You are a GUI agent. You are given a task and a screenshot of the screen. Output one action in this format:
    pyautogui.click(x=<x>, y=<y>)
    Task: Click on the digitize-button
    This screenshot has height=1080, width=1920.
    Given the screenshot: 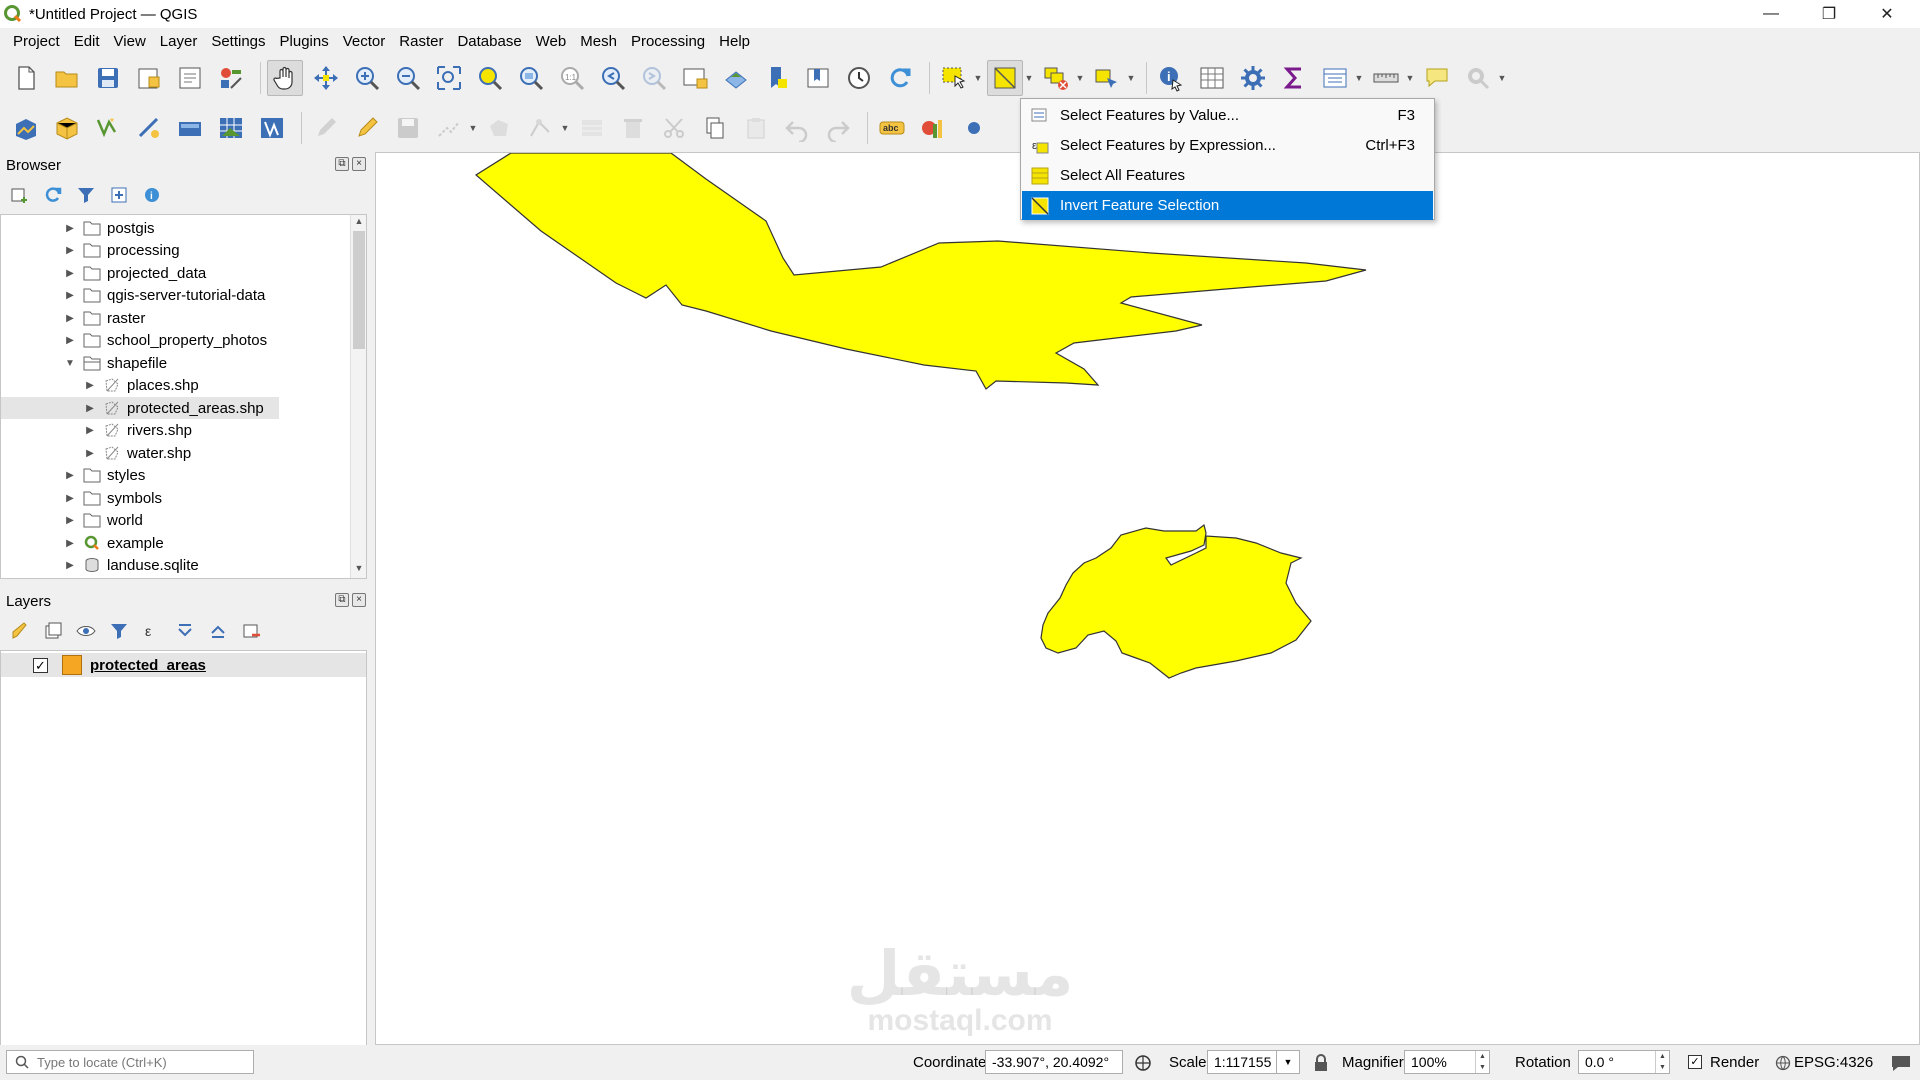 What is the action you would take?
    pyautogui.click(x=449, y=128)
    